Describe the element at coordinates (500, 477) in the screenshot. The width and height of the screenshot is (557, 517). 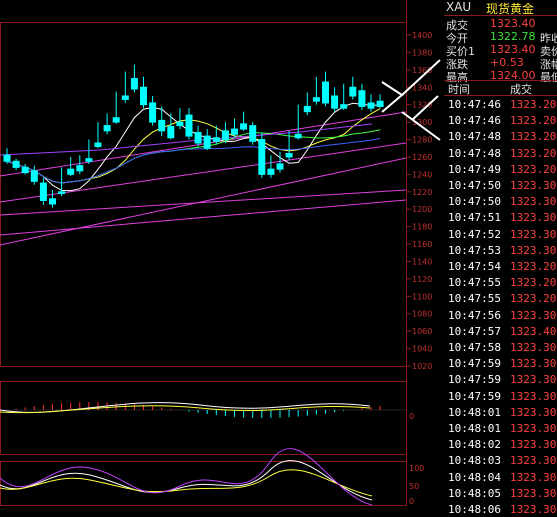
I see `tick-row: 10:48:04 1323.30` at that location.